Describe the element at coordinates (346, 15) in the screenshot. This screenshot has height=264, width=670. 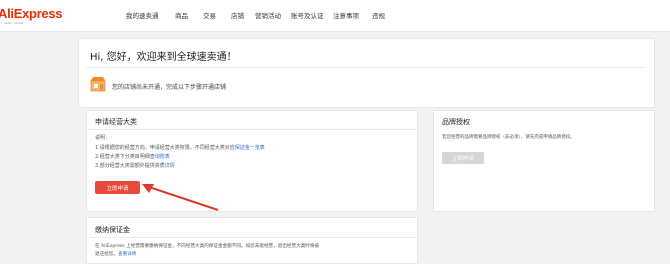
I see `nav-notices: 注意事项` at that location.